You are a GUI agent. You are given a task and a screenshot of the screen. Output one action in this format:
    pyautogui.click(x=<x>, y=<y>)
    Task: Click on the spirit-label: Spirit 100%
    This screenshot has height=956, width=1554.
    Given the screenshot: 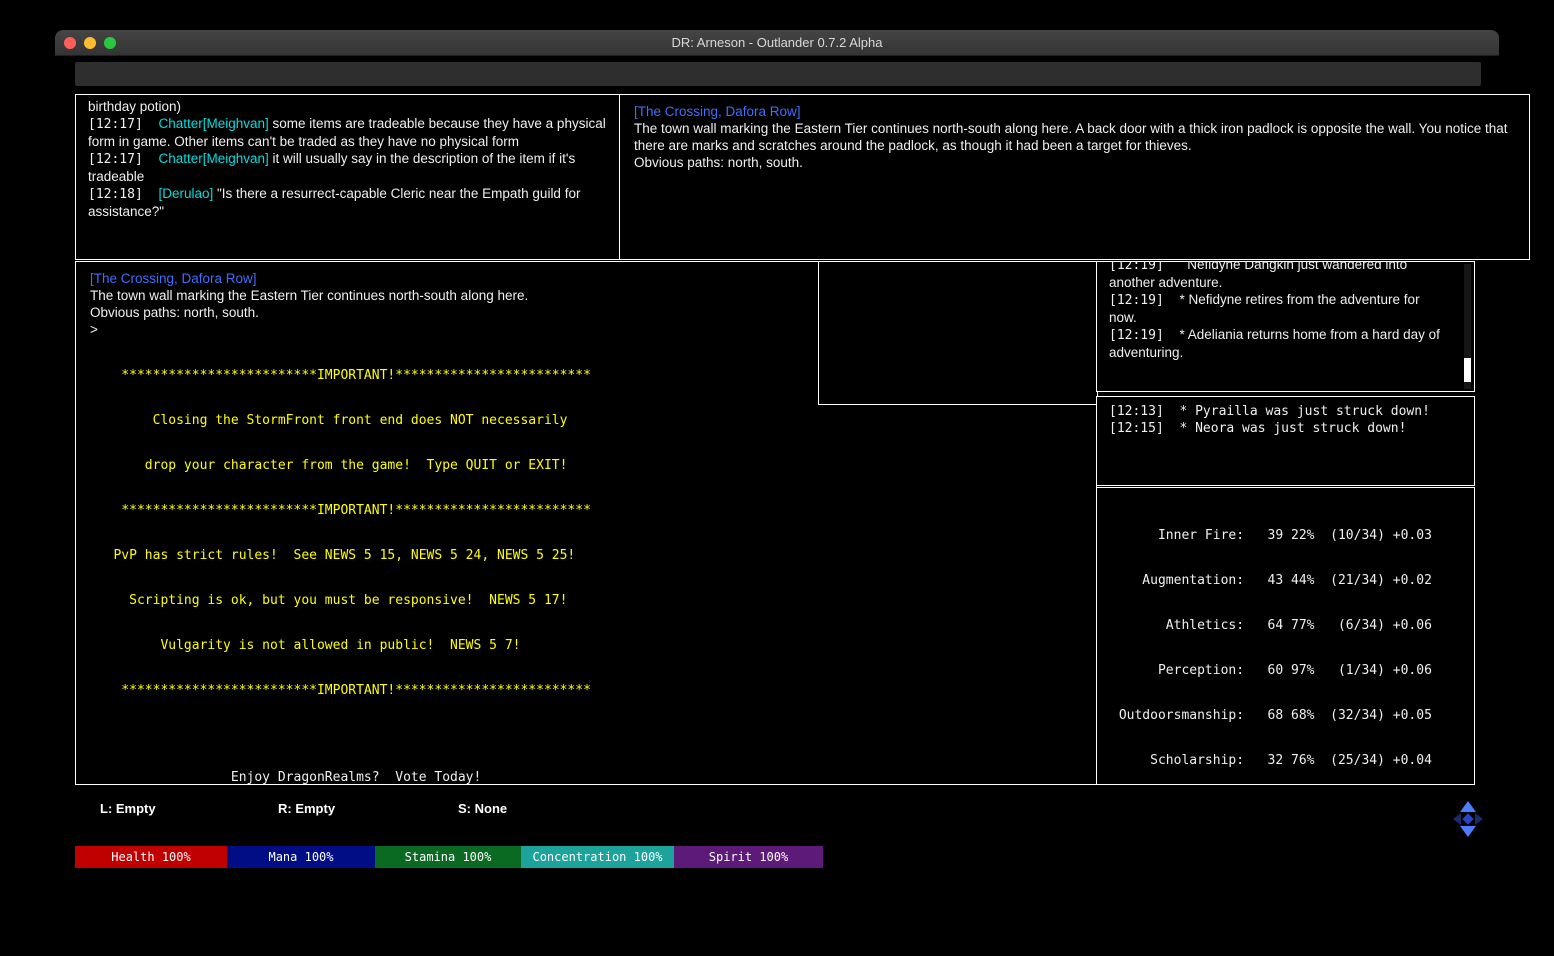 What is the action you would take?
    pyautogui.click(x=748, y=857)
    